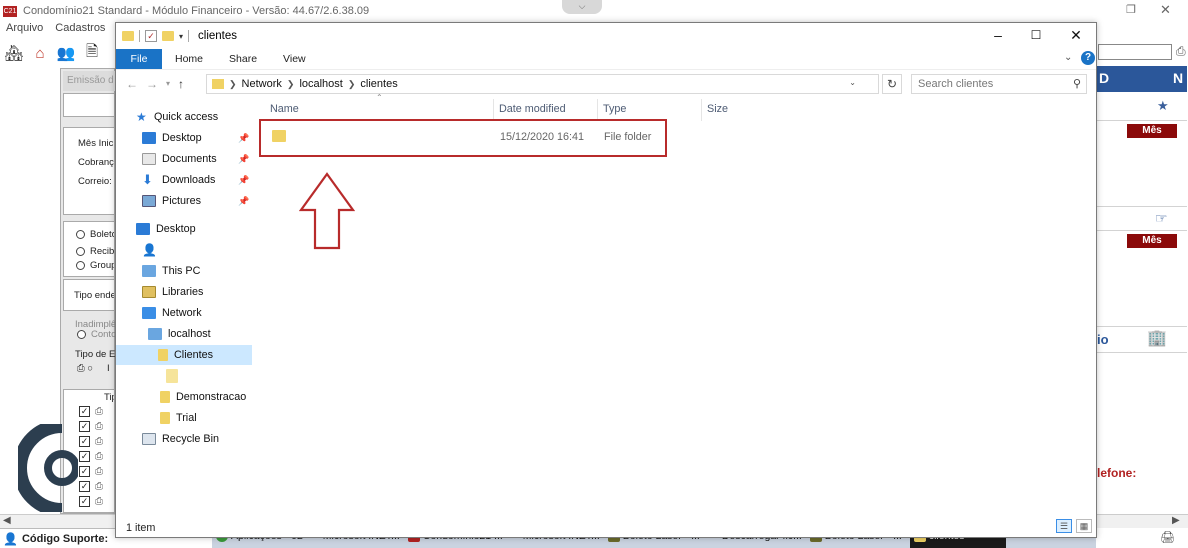 This screenshot has height=548, width=1188. Describe the element at coordinates (320, 84) in the screenshot. I see `breadcrumb-localhost: localhost` at that location.